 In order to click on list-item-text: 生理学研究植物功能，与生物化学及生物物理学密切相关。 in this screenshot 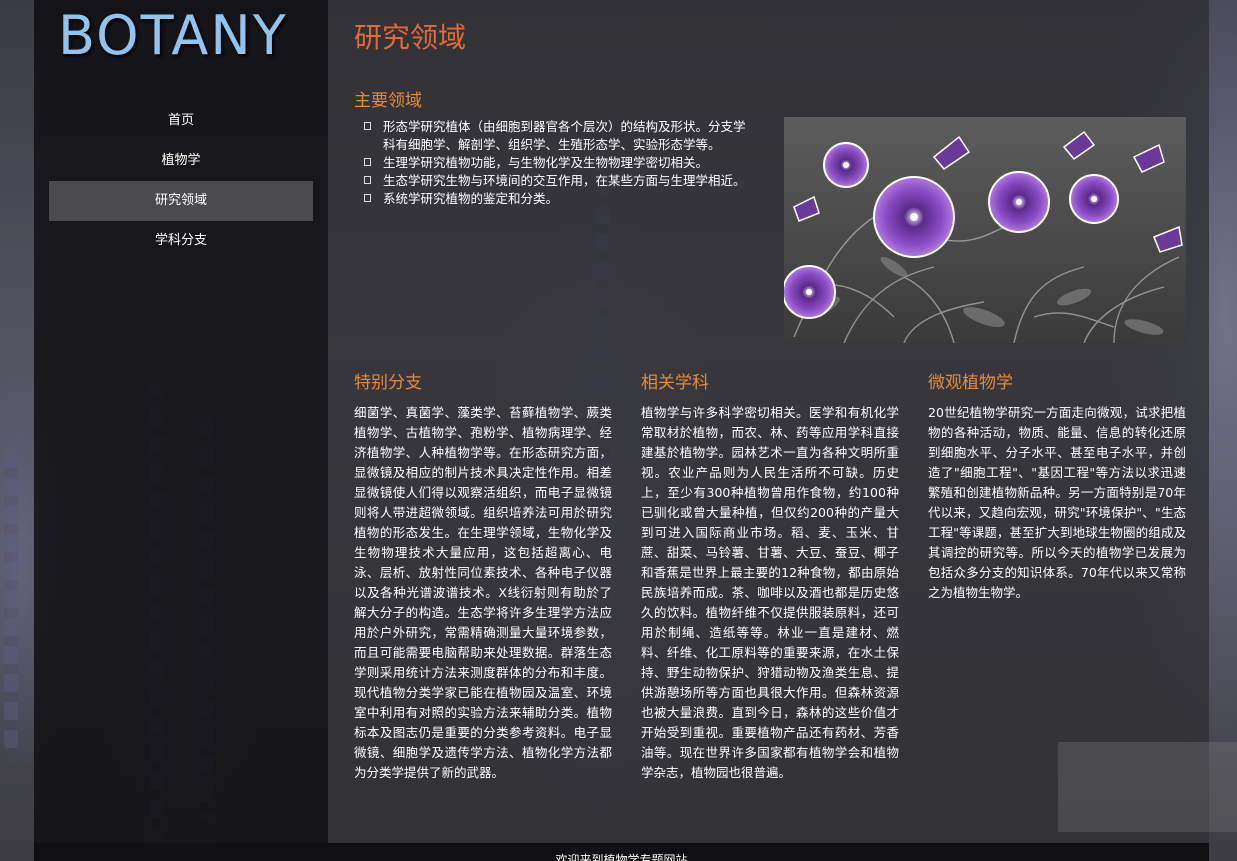, I will do `click(546, 162)`.